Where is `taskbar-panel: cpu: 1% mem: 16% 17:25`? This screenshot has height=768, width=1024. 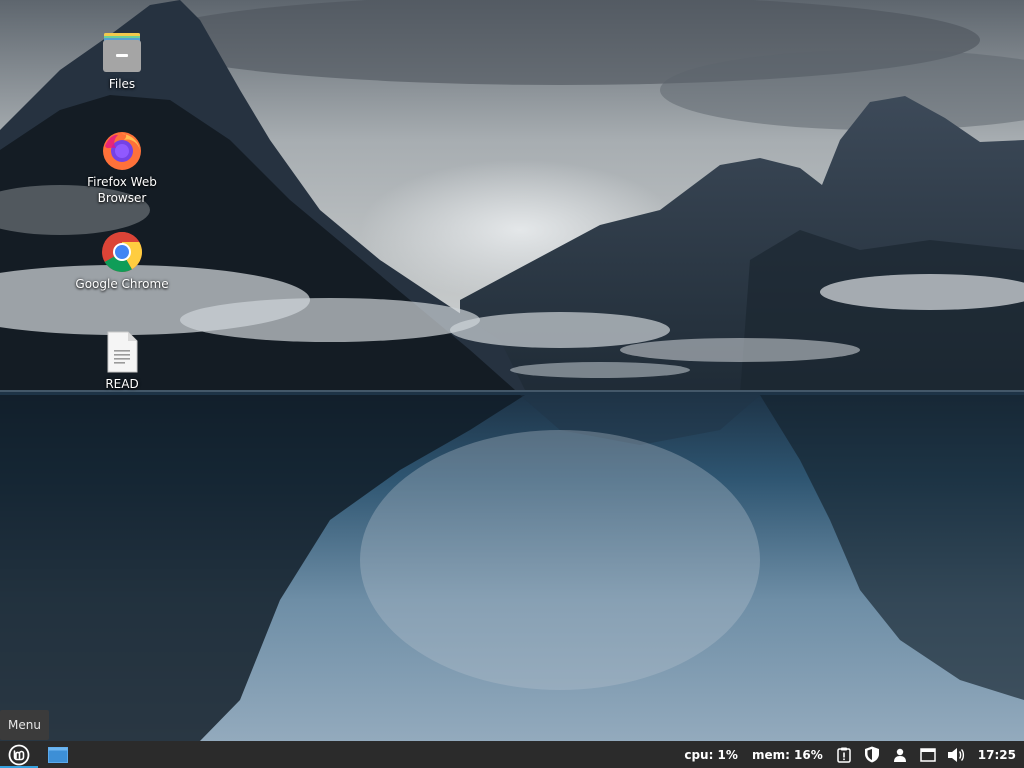
taskbar-panel: cpu: 1% mem: 16% 17:25 is located at coordinates (512, 754).